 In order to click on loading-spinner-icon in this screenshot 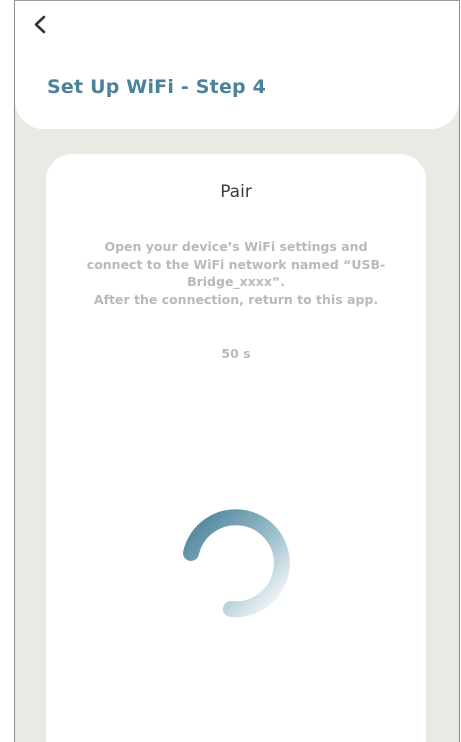, I will do `click(237, 563)`.